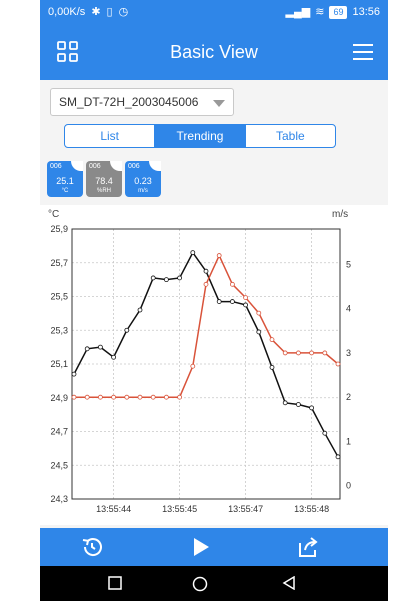 This screenshot has height=601, width=401. I want to click on wifi-icon: ≋, so click(320, 11).